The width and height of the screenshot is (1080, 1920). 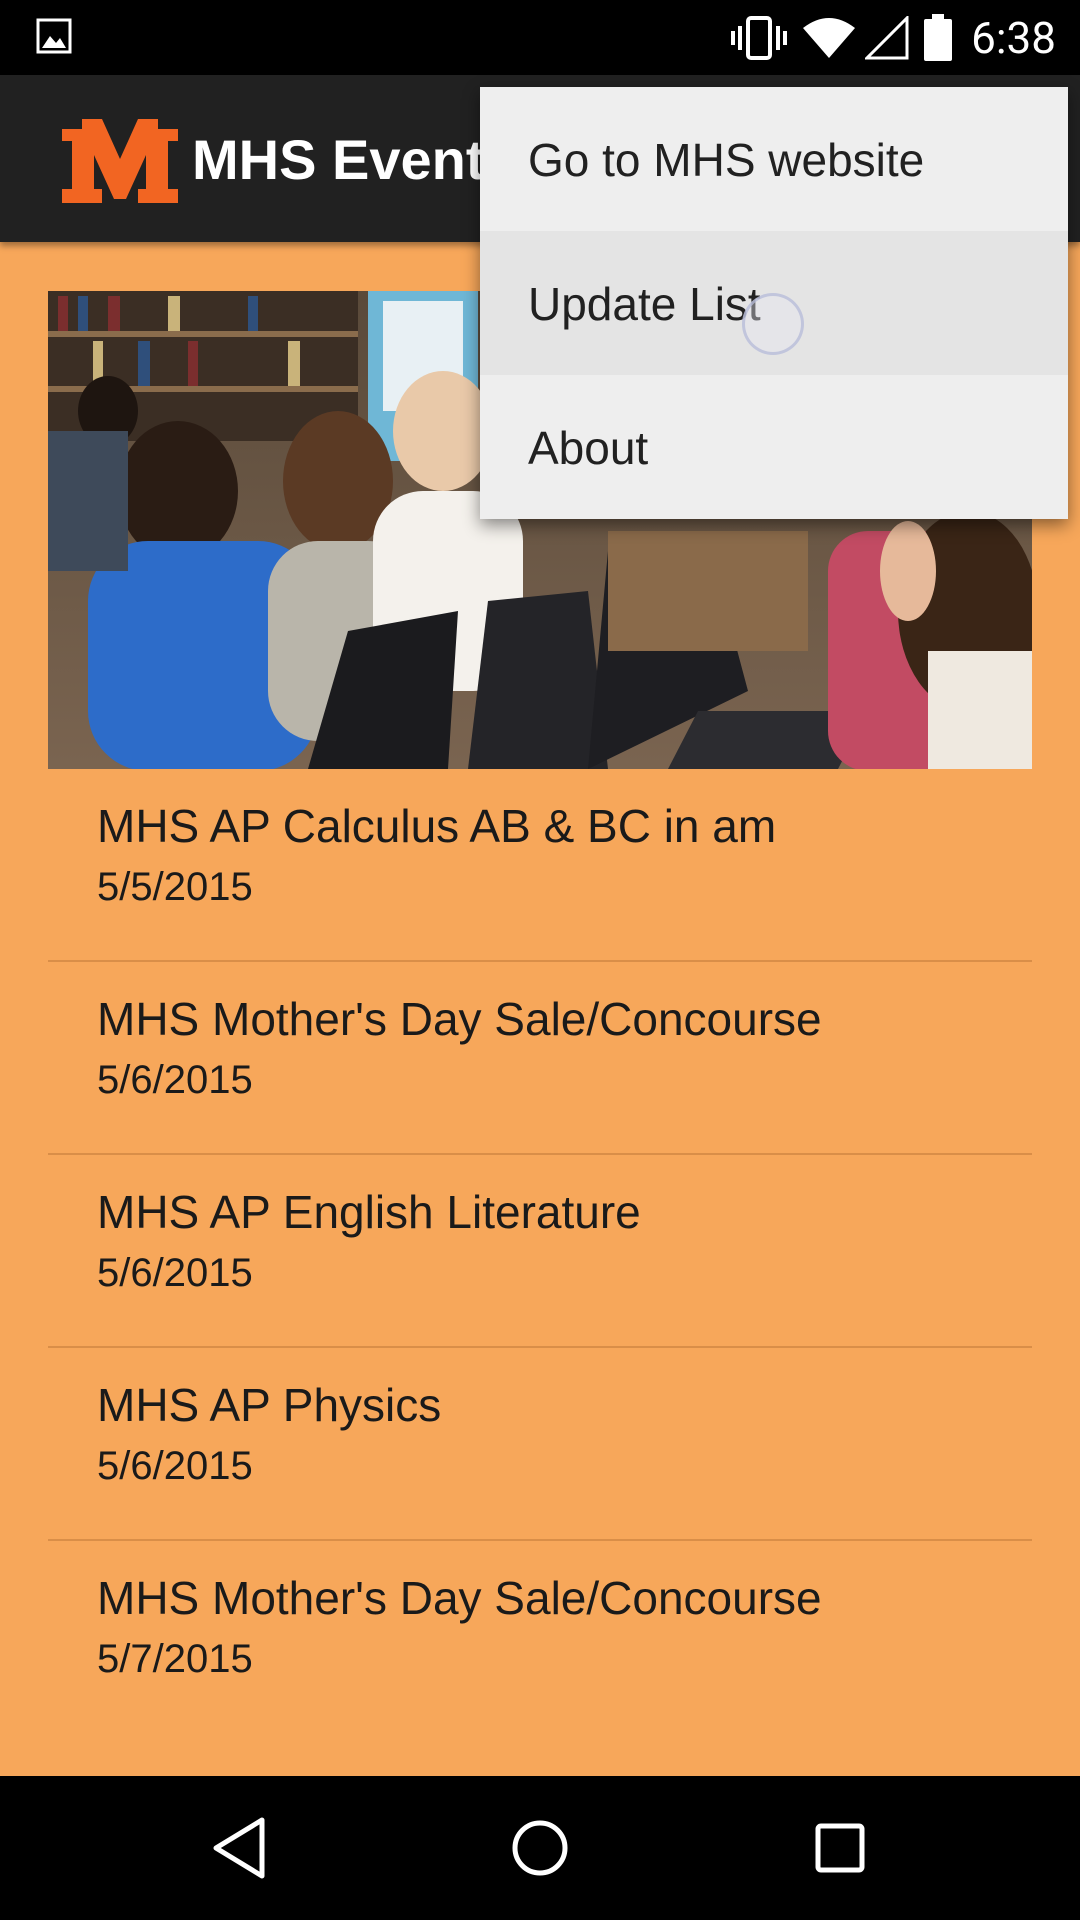 What do you see at coordinates (120, 161) in the screenshot?
I see `mhs-m-logo-icon` at bounding box center [120, 161].